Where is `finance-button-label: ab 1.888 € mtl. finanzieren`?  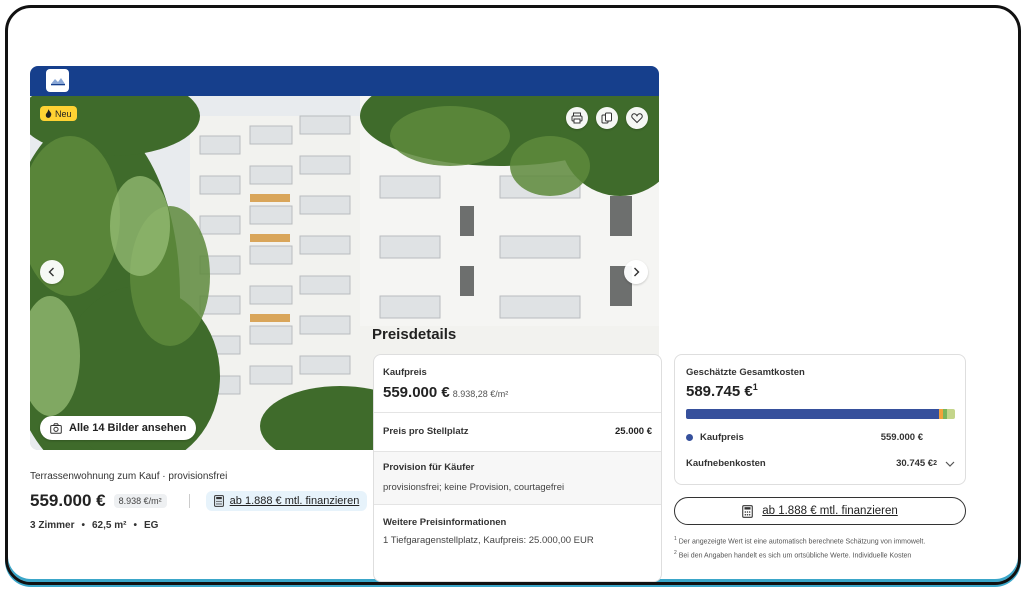
finance-button-label: ab 1.888 € mtl. finanzieren is located at coordinates (830, 511).